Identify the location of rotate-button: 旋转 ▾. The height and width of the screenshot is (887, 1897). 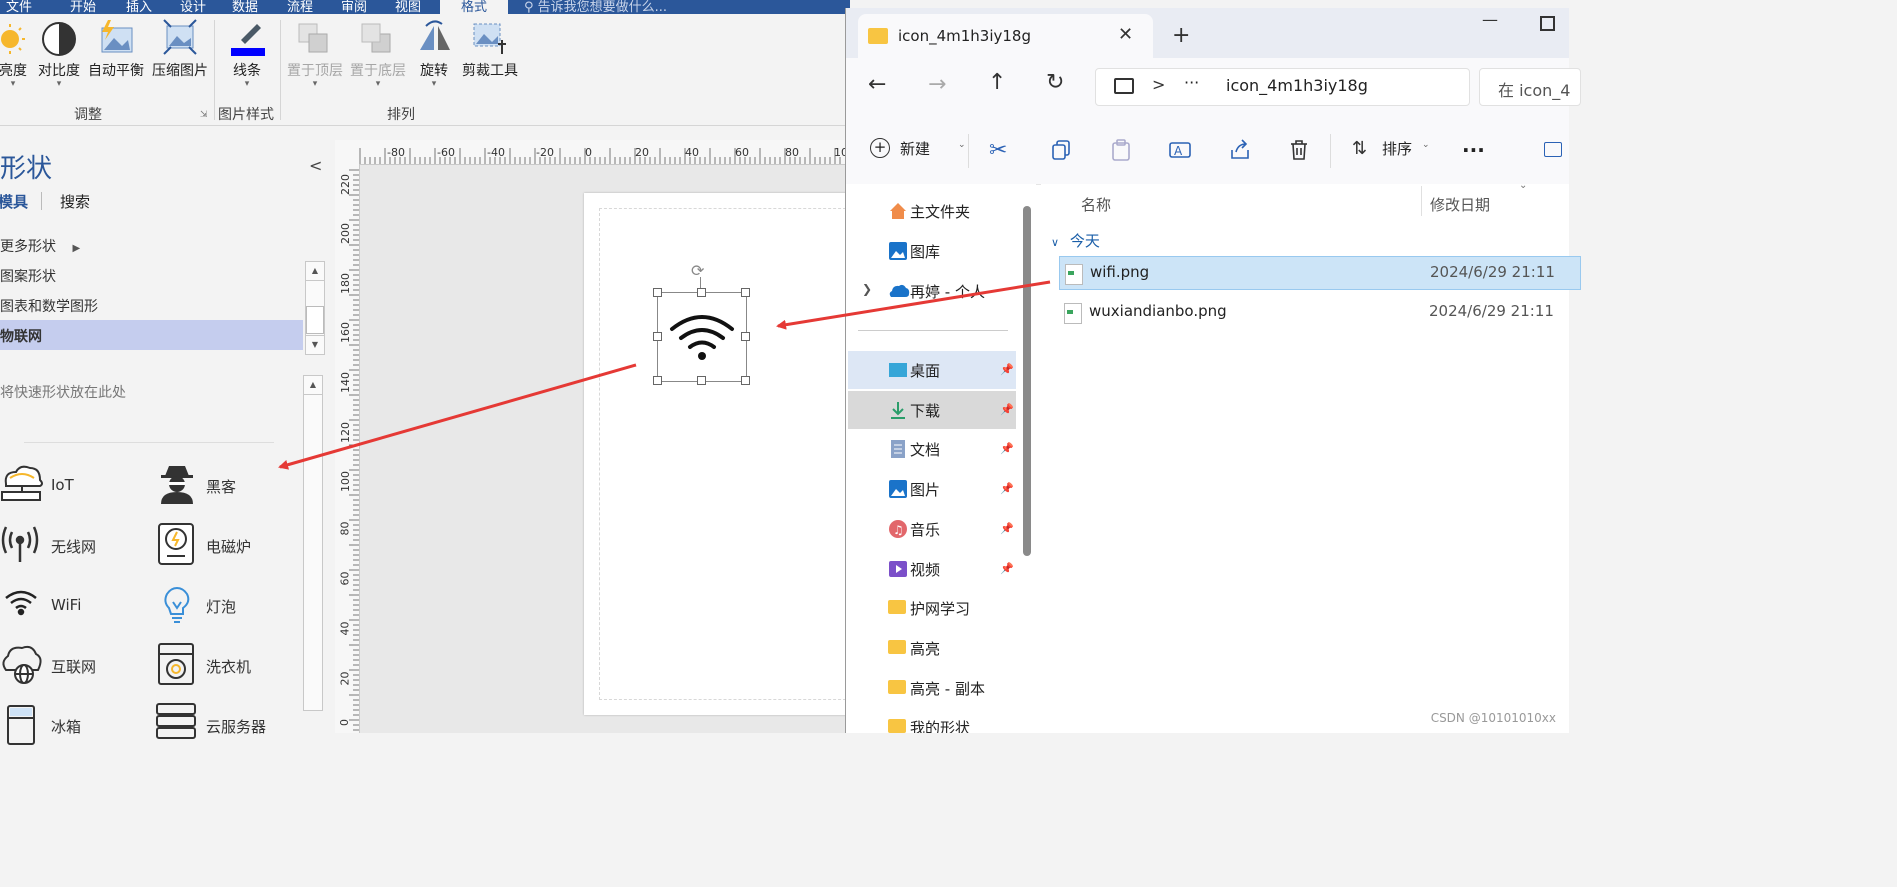
(434, 53).